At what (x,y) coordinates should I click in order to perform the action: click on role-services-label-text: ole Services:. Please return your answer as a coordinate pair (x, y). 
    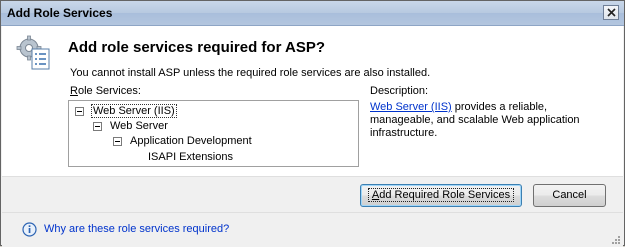
    Looking at the image, I should click on (109, 91).